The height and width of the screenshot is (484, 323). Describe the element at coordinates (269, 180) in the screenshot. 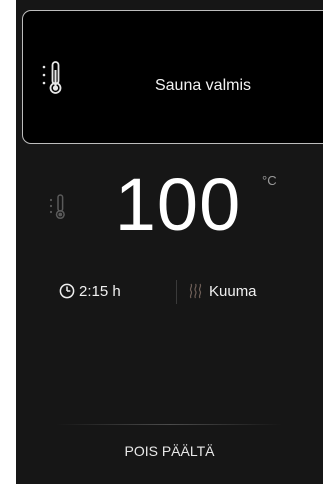

I see `temperature-unit: °C` at that location.